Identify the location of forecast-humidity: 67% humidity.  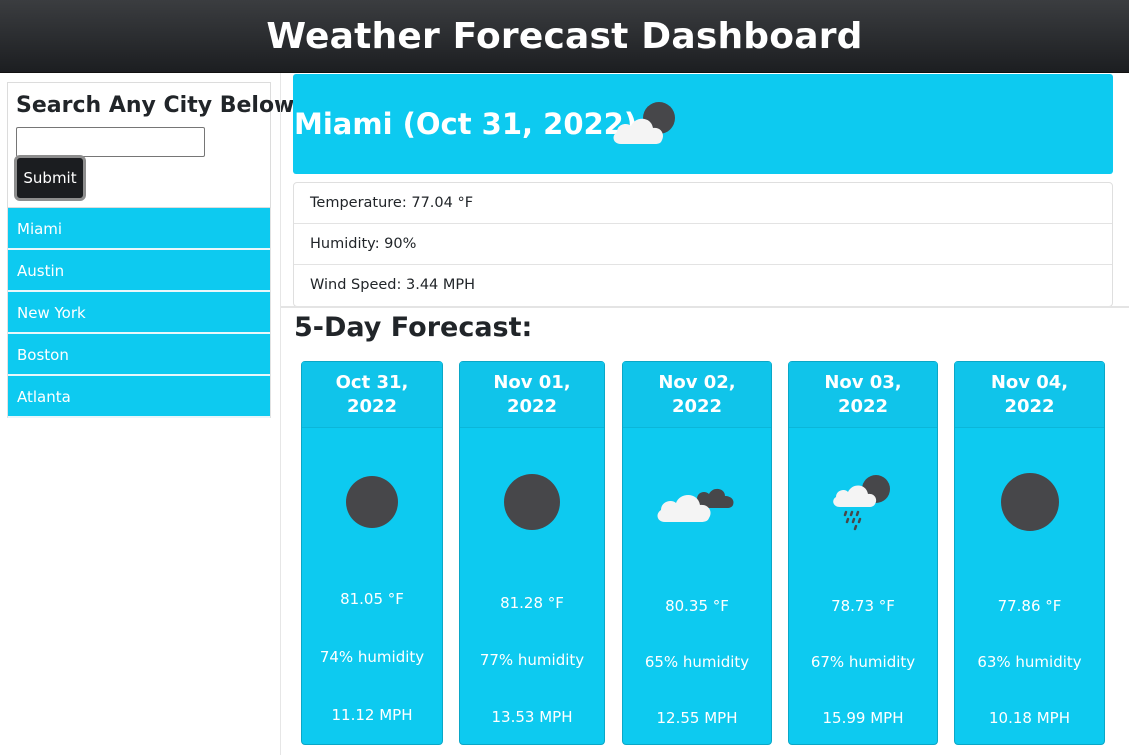
(863, 662).